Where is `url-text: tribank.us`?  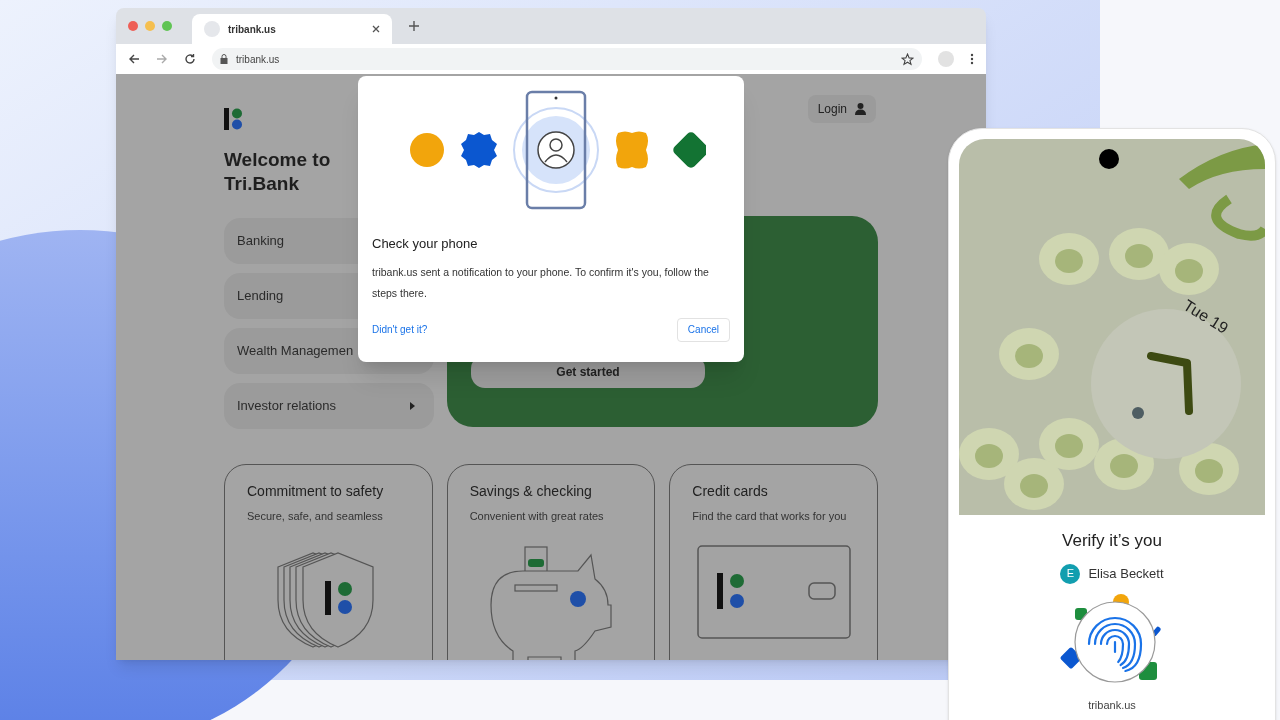 url-text: tribank.us is located at coordinates (258, 59).